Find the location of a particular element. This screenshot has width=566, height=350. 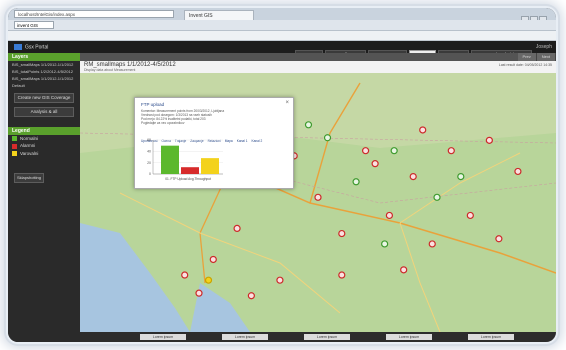

close-icon: × is located at coordinates (287, 103).